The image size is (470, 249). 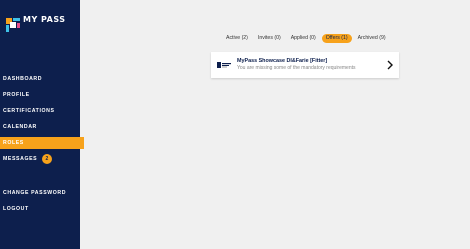 What do you see at coordinates (13, 143) in the screenshot?
I see `sidebar-item-label: ROLES` at bounding box center [13, 143].